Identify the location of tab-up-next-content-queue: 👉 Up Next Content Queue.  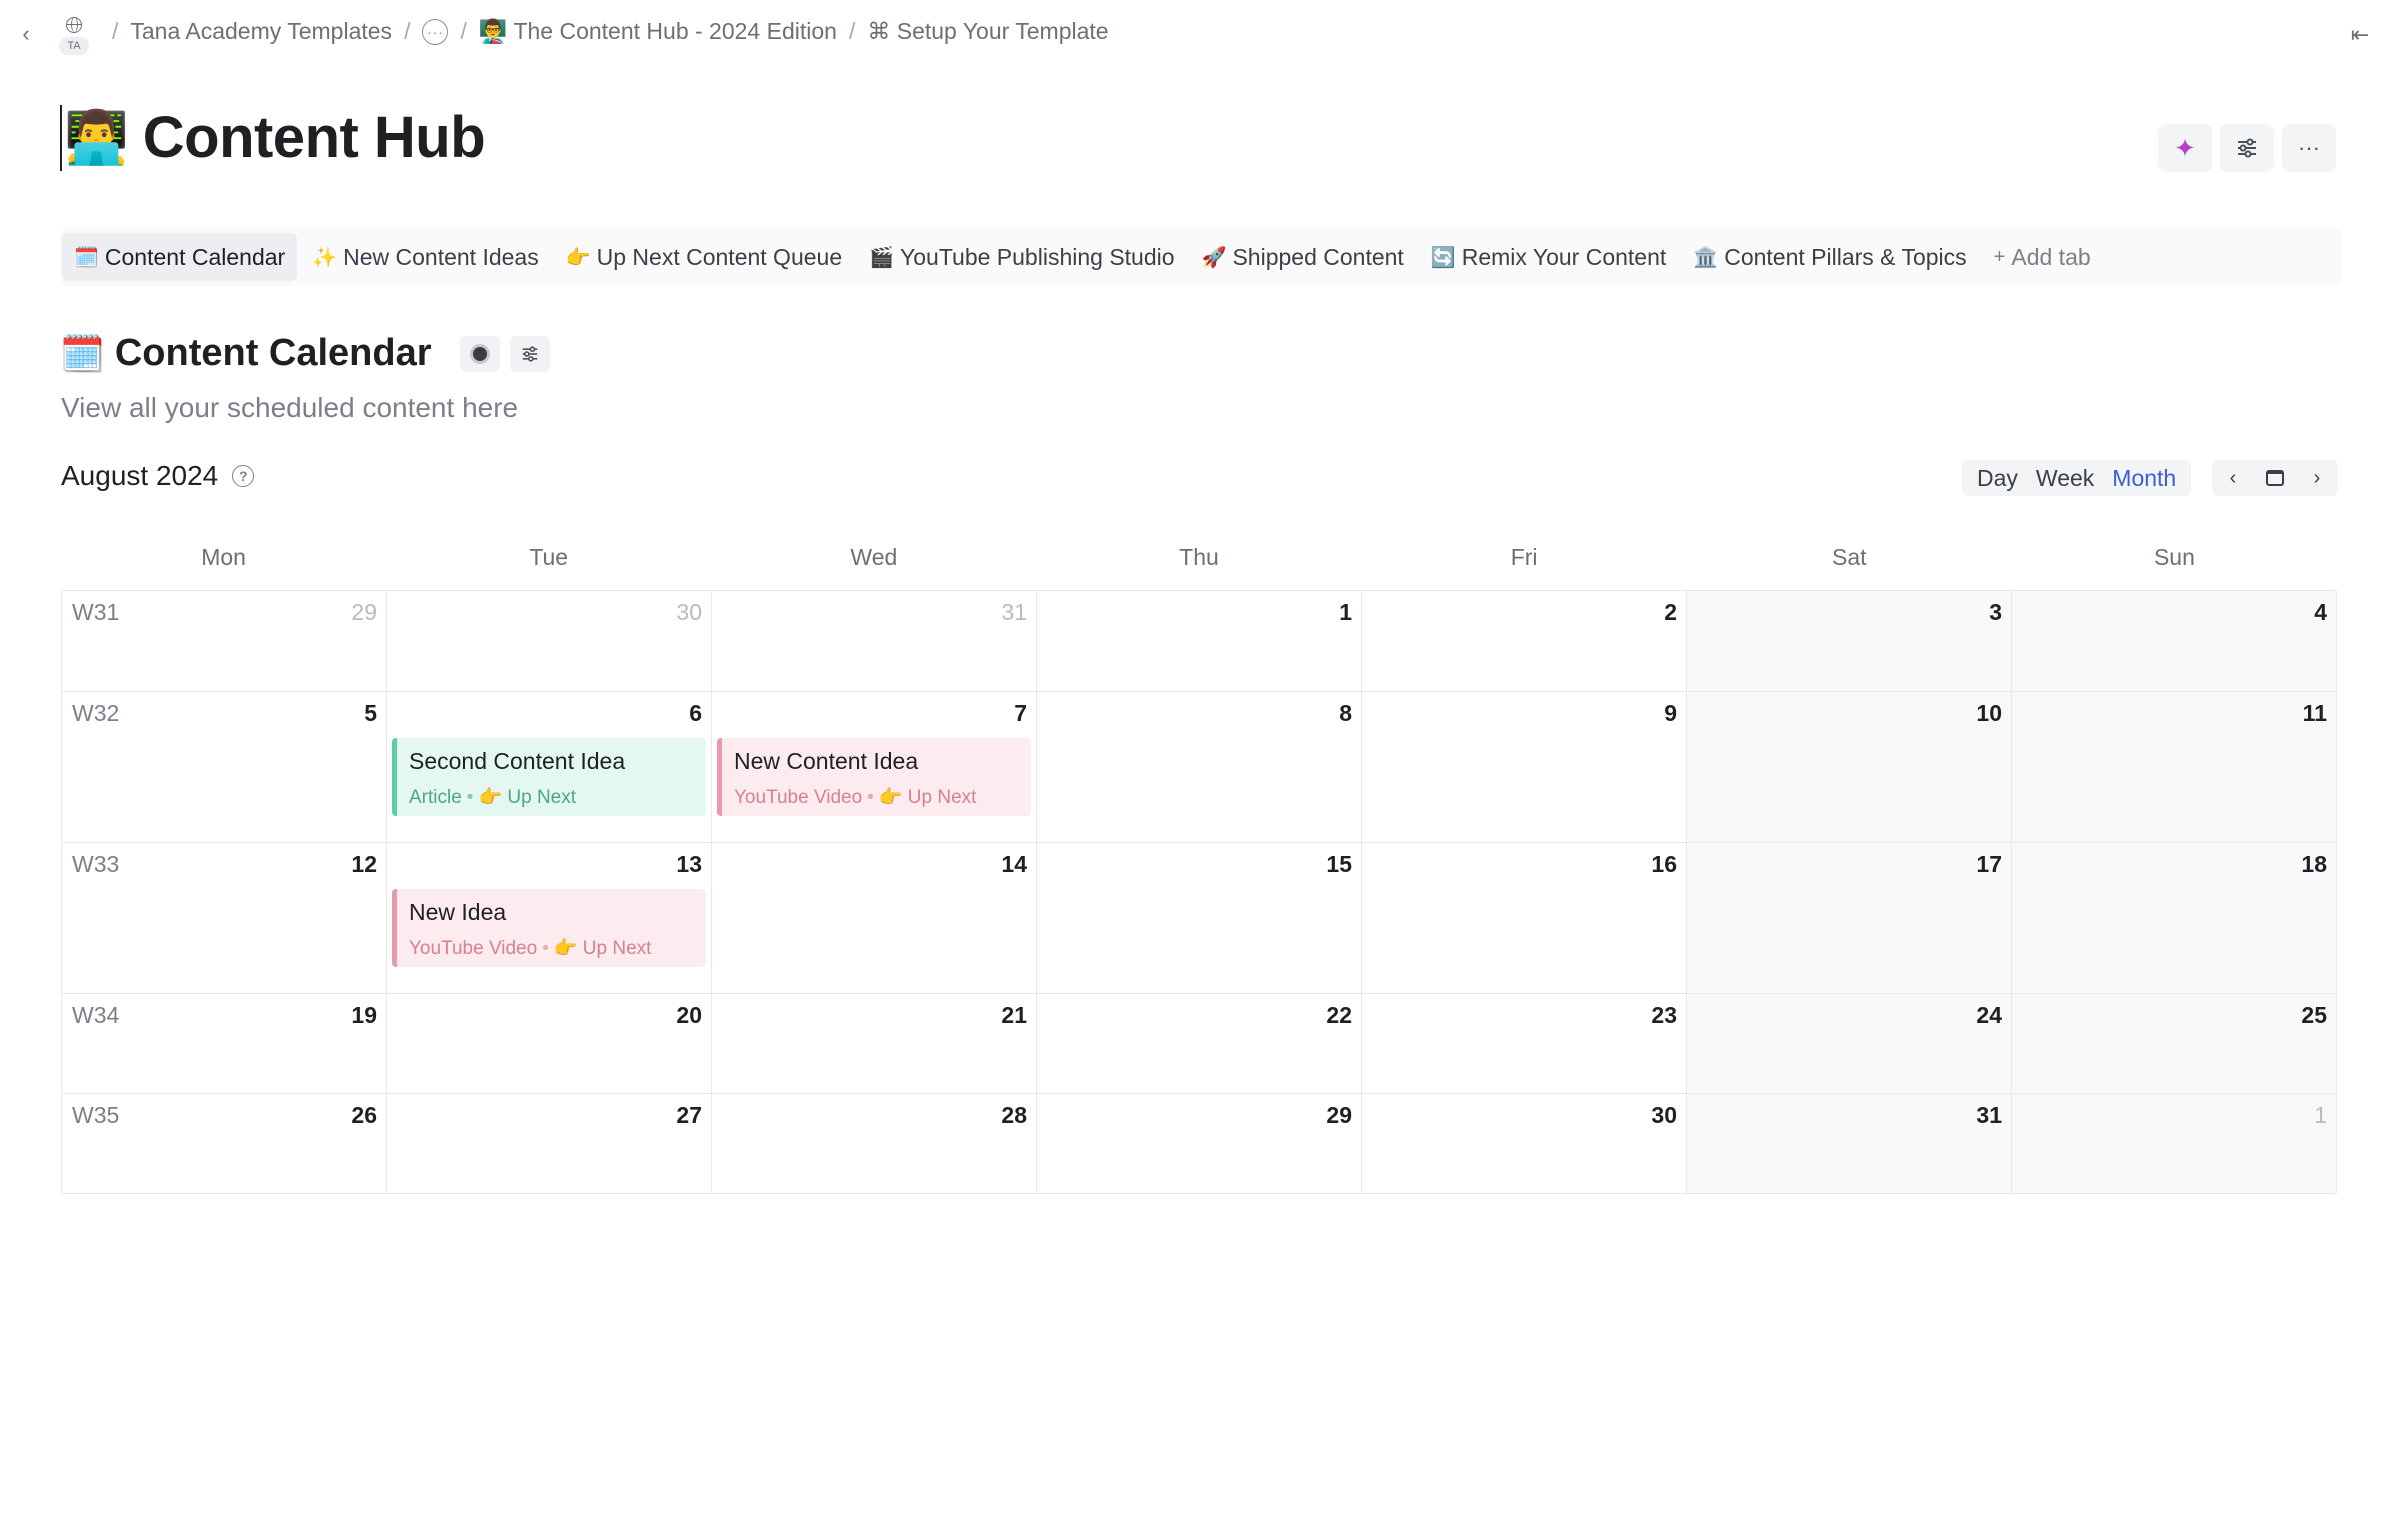
(704, 257).